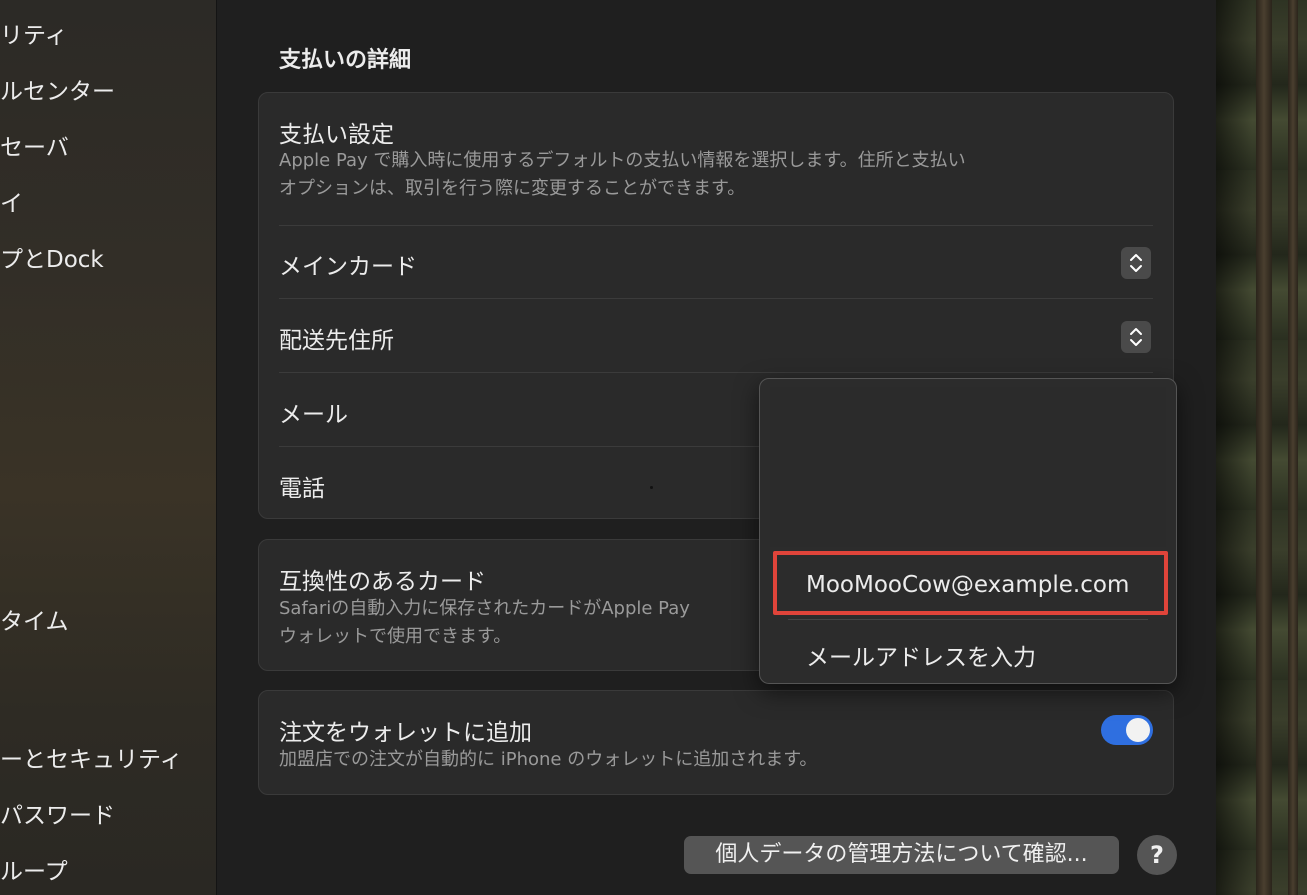 Image resolution: width=1307 pixels, height=895 pixels. What do you see at coordinates (405, 733) in the screenshot?
I see `wallet-orders-title: 注文をウォレットに追加` at bounding box center [405, 733].